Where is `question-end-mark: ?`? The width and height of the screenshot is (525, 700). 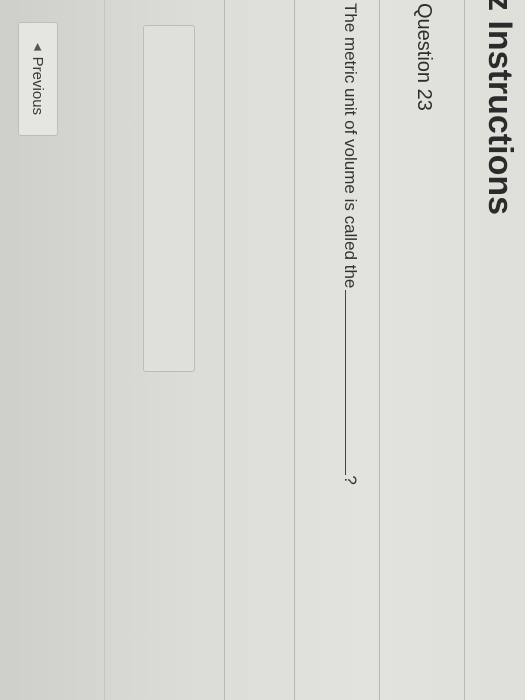 question-end-mark: ? is located at coordinates (350, 480).